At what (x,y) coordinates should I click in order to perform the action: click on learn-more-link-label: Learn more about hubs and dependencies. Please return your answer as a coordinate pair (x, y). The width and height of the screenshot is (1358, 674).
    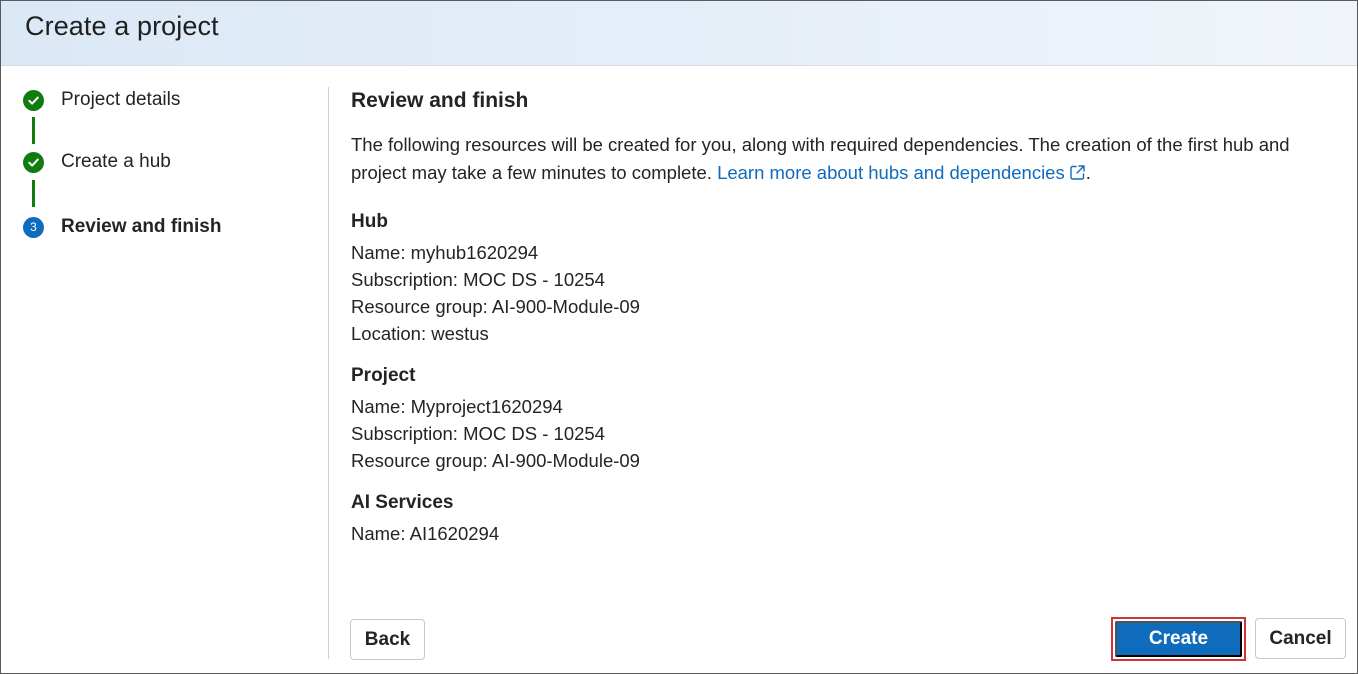
    Looking at the image, I should click on (891, 172).